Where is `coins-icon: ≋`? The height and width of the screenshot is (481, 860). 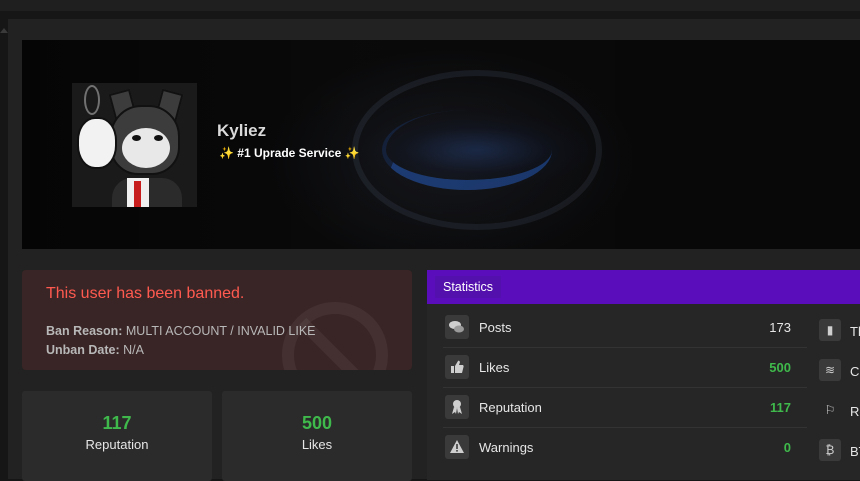
coins-icon: ≋ is located at coordinates (830, 370).